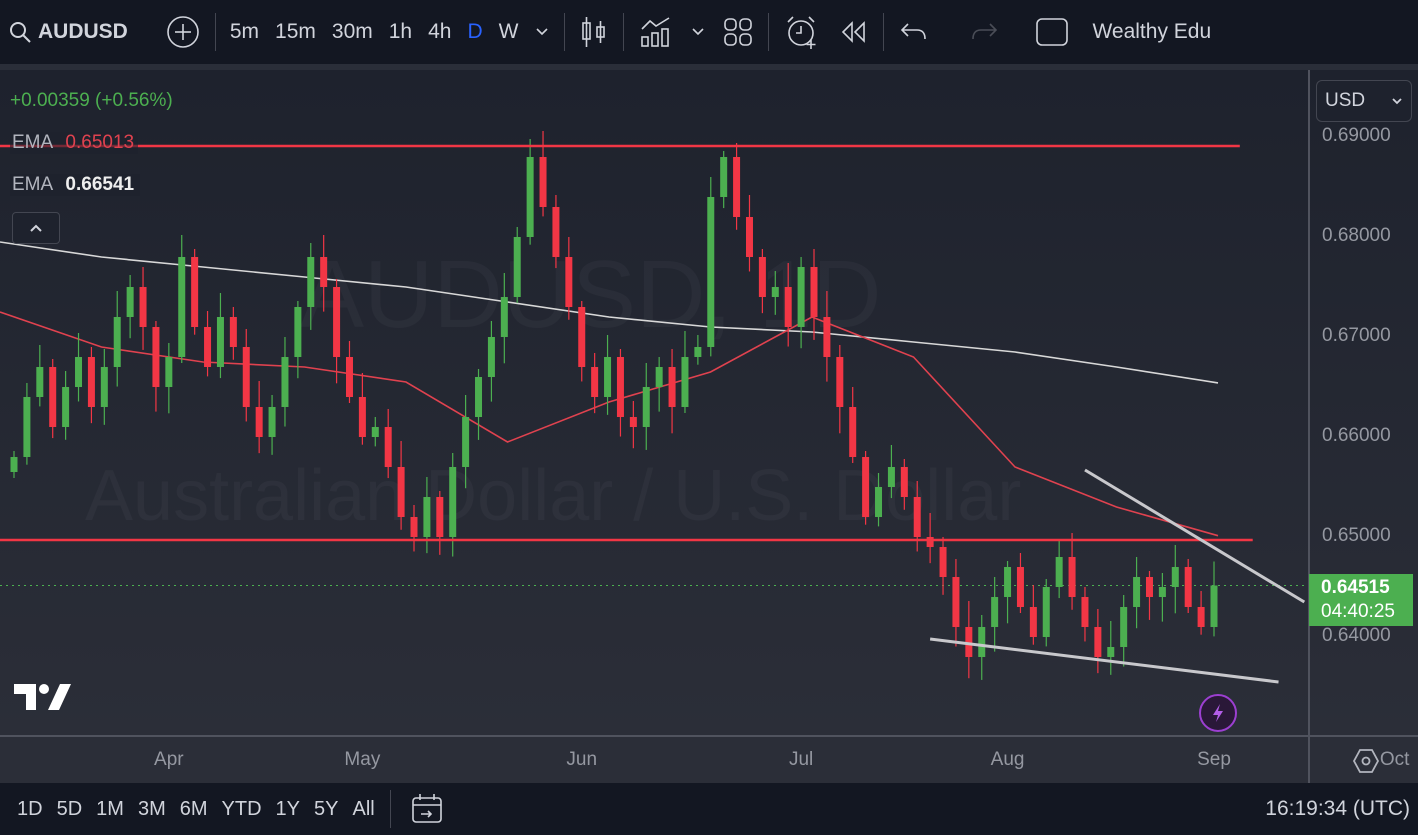 Image resolution: width=1418 pixels, height=835 pixels. What do you see at coordinates (1356, 135) in the screenshot?
I see `price-tick: 0.69000` at bounding box center [1356, 135].